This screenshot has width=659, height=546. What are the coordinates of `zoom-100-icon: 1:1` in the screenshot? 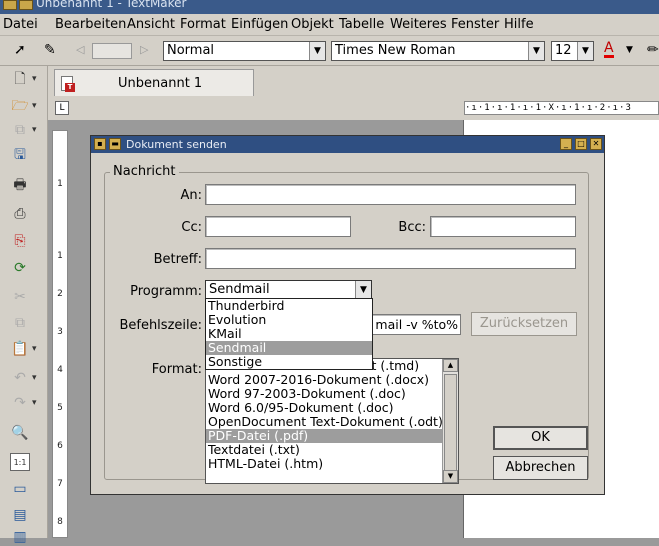 It's located at (20, 462).